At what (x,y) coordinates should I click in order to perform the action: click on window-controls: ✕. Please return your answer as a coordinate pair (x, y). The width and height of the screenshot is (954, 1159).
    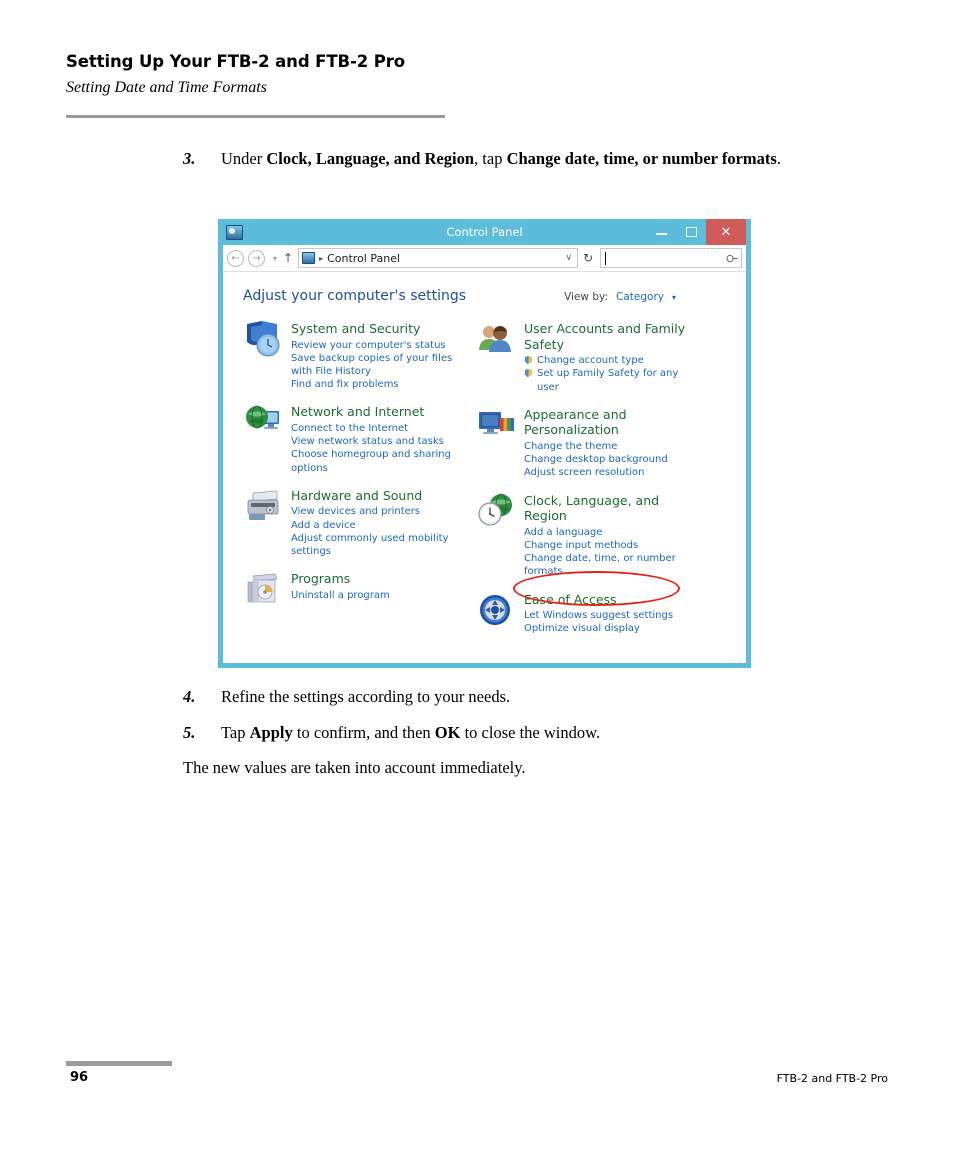
    Looking at the image, I should click on (696, 232).